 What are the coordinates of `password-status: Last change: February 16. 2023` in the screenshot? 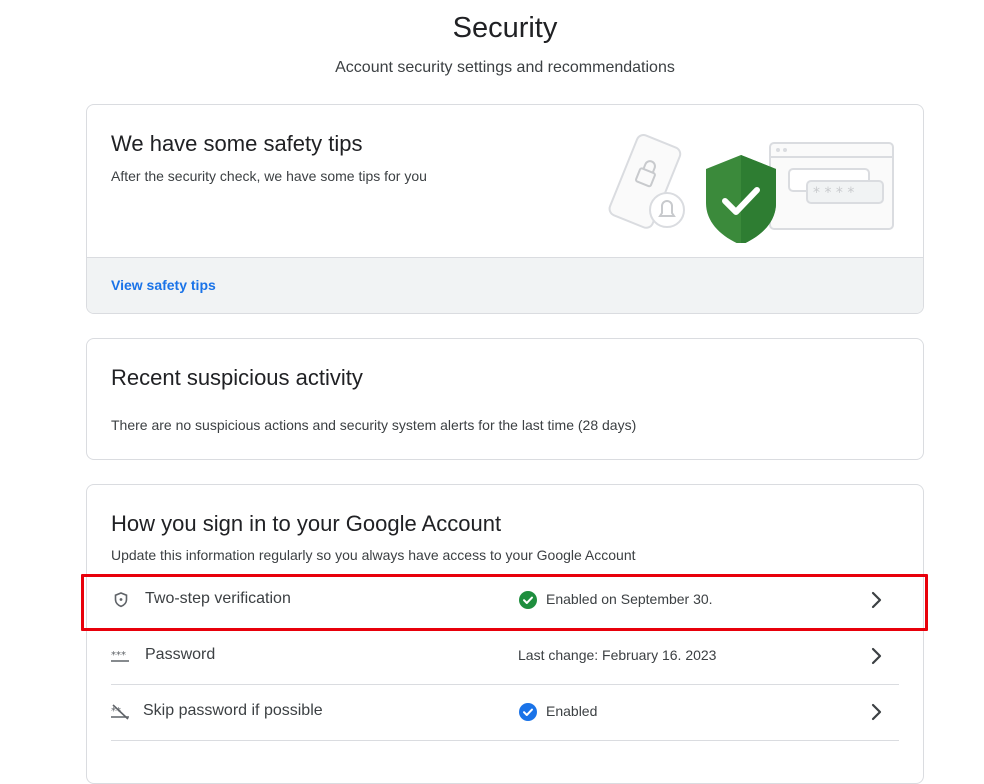 It's located at (617, 655).